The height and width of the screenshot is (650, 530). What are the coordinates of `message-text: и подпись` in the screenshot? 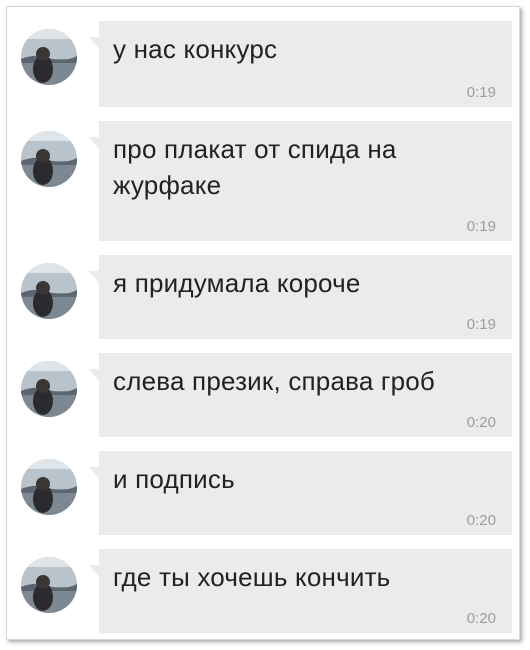 It's located at (174, 479).